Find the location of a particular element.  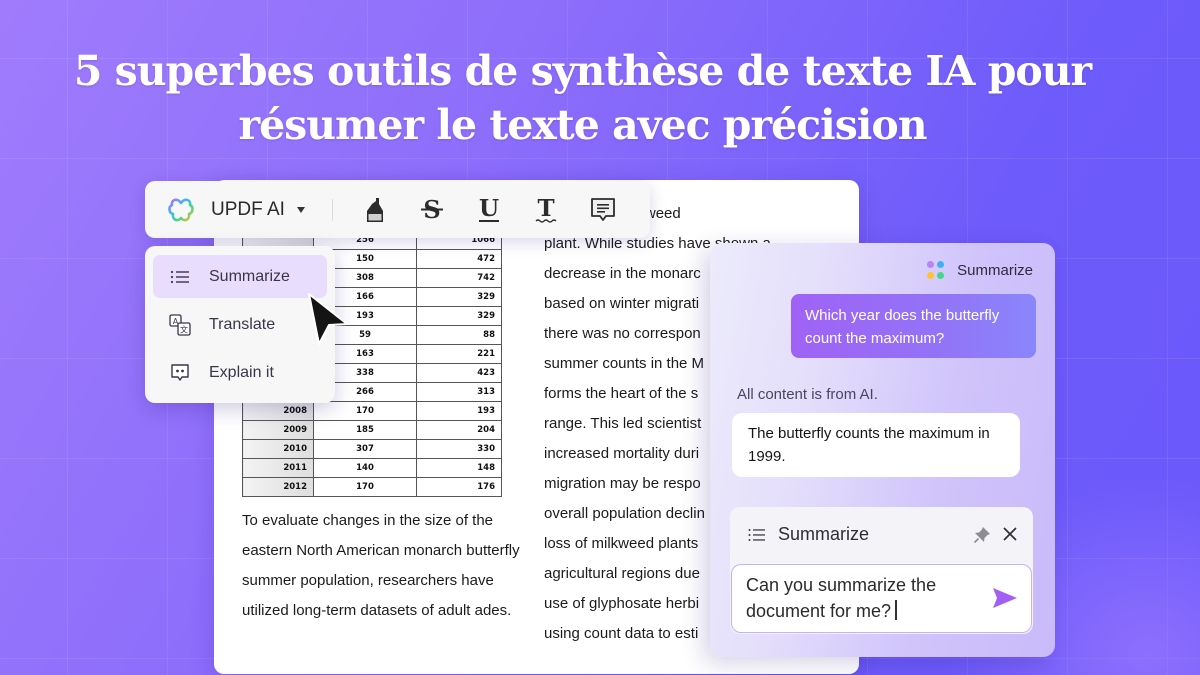

ai-panel-mode-label: Summarize is located at coordinates (995, 270).